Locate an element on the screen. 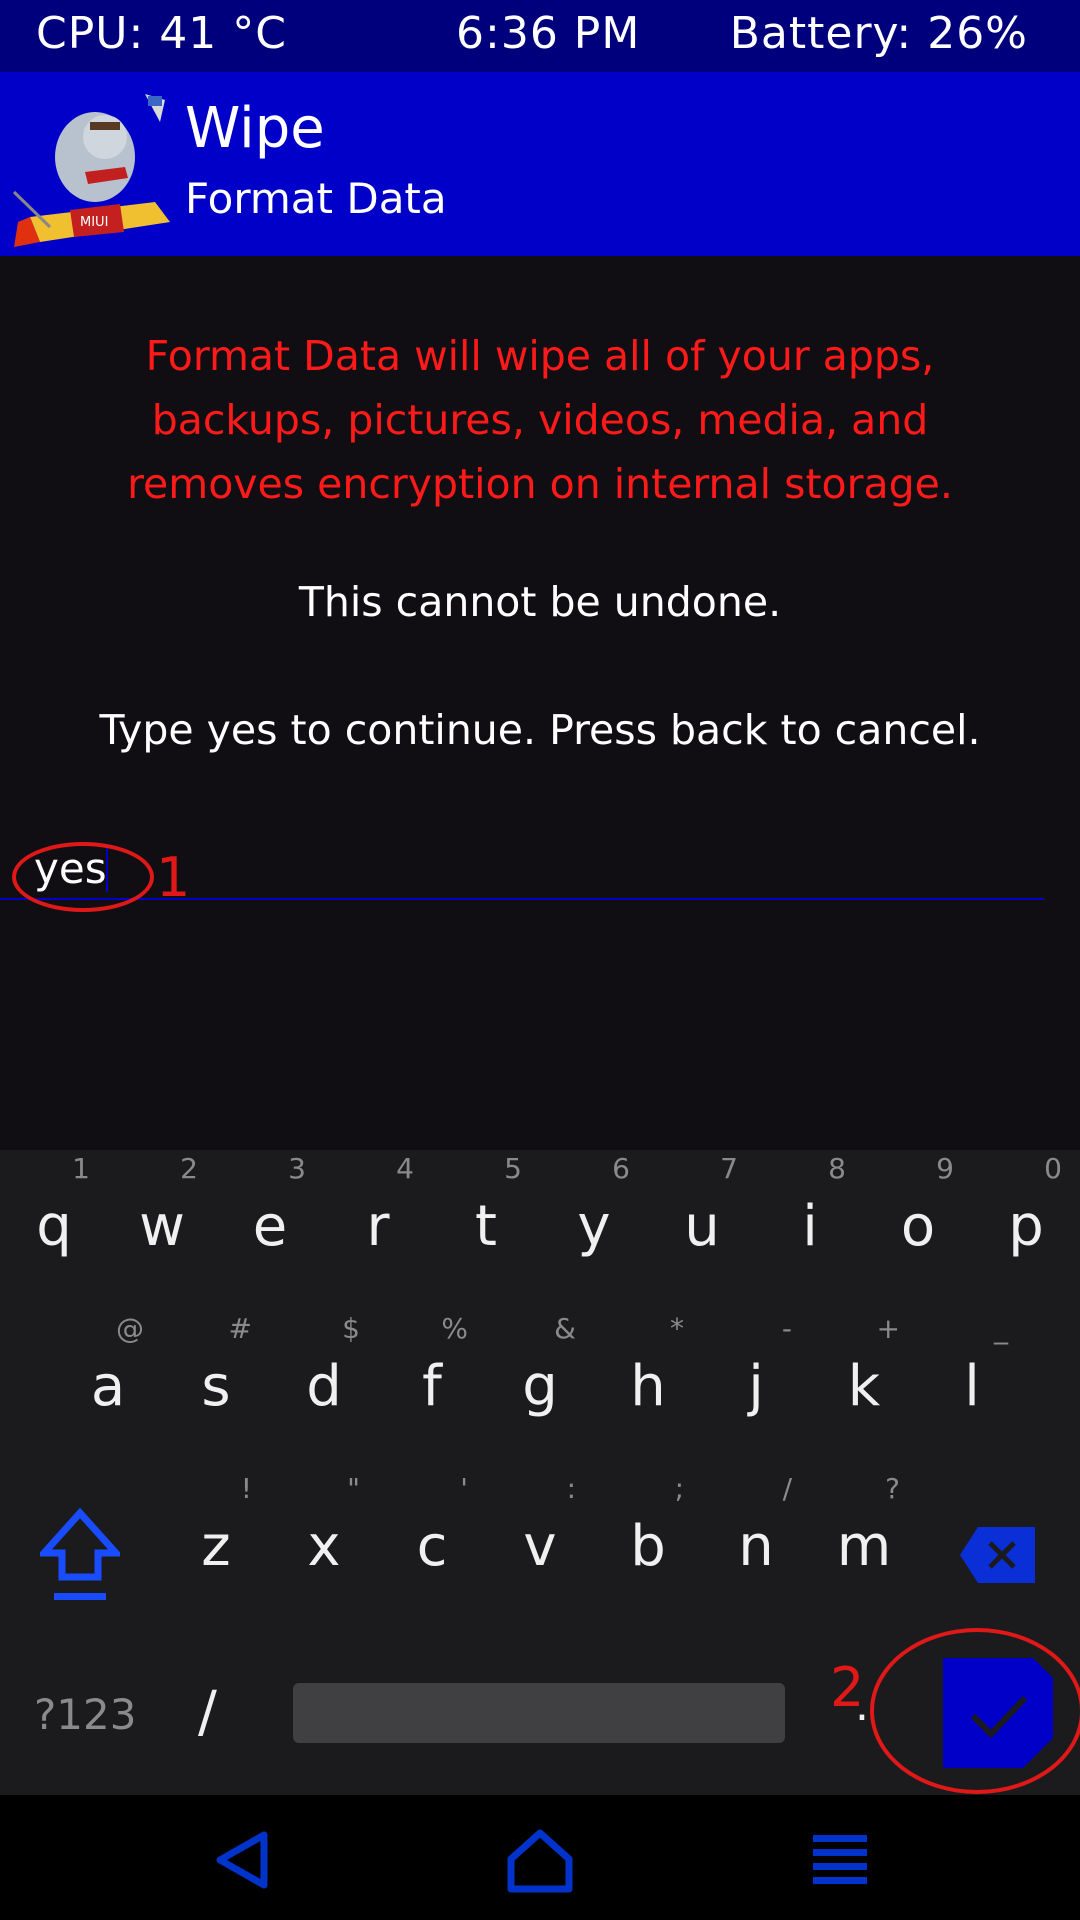 This screenshot has width=1080, height=1920. key-hint: 8 is located at coordinates (837, 1168).